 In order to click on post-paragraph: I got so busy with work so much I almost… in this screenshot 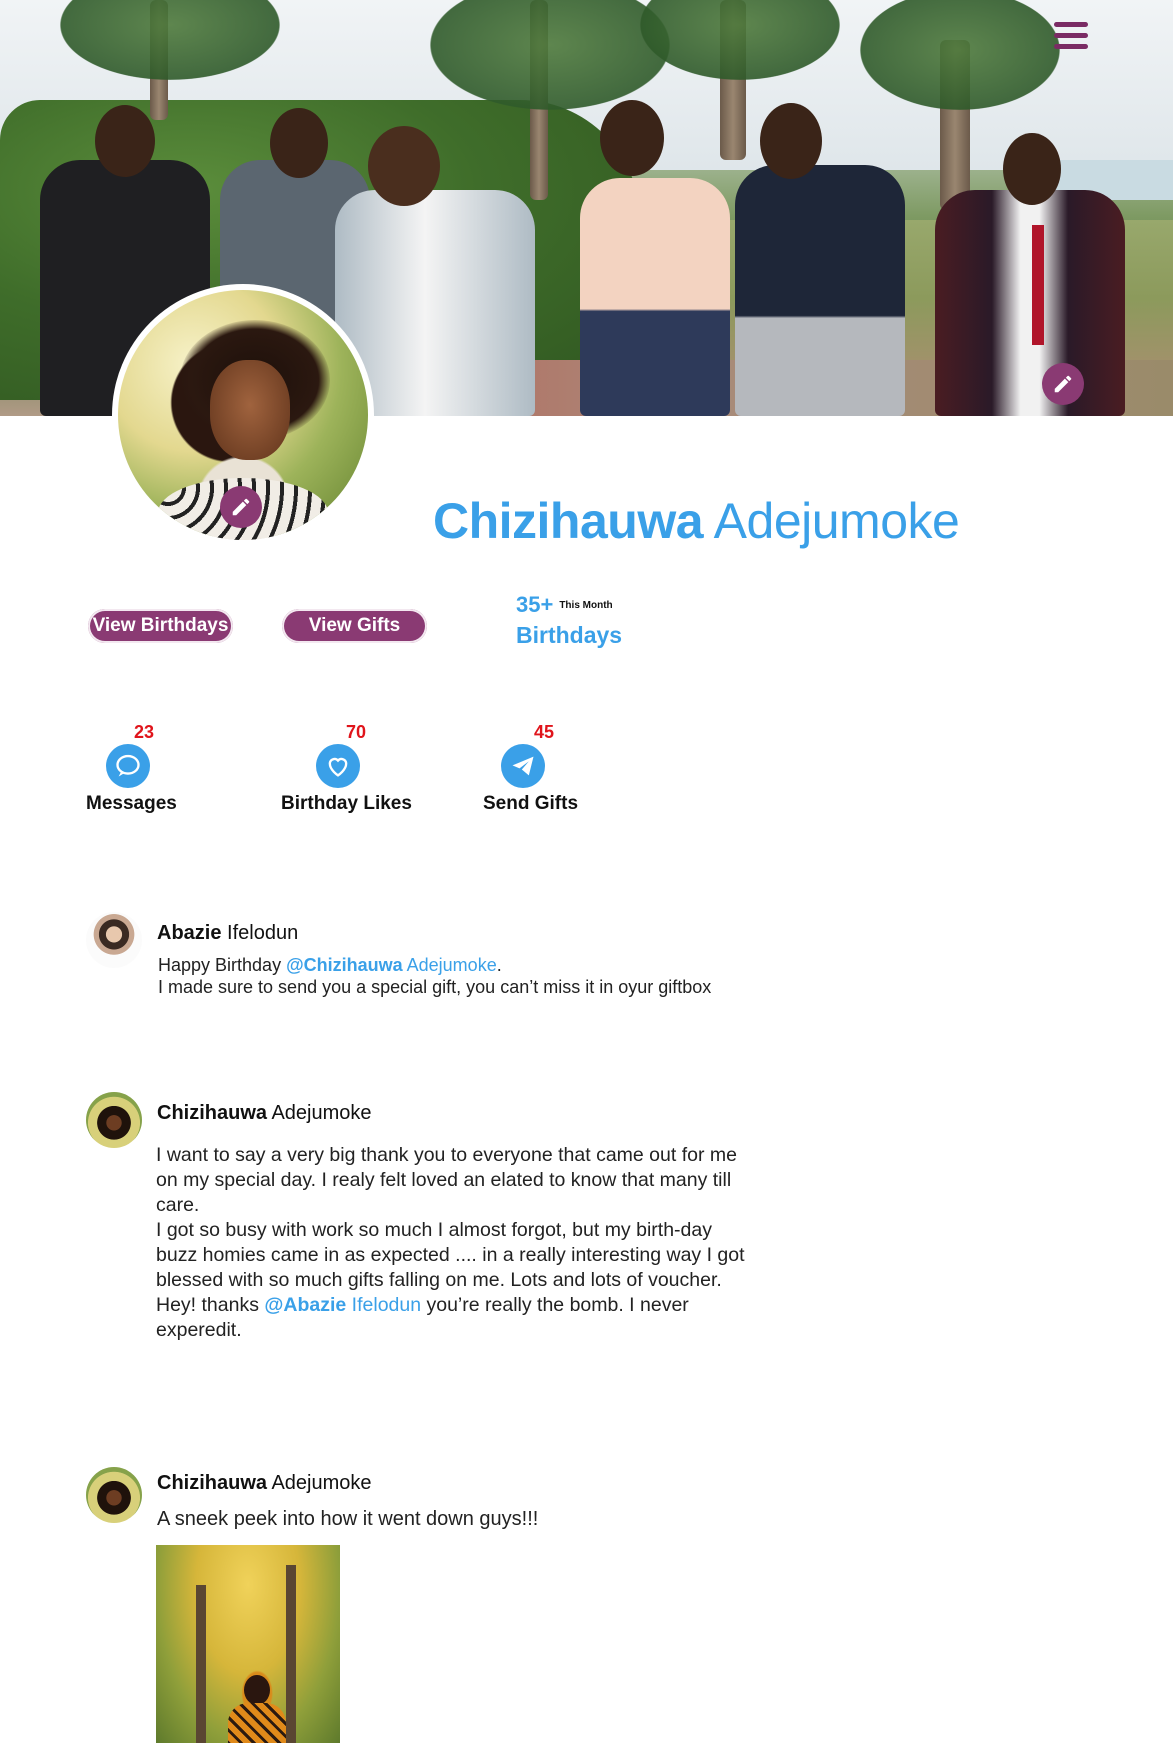, I will do `click(450, 1255)`.